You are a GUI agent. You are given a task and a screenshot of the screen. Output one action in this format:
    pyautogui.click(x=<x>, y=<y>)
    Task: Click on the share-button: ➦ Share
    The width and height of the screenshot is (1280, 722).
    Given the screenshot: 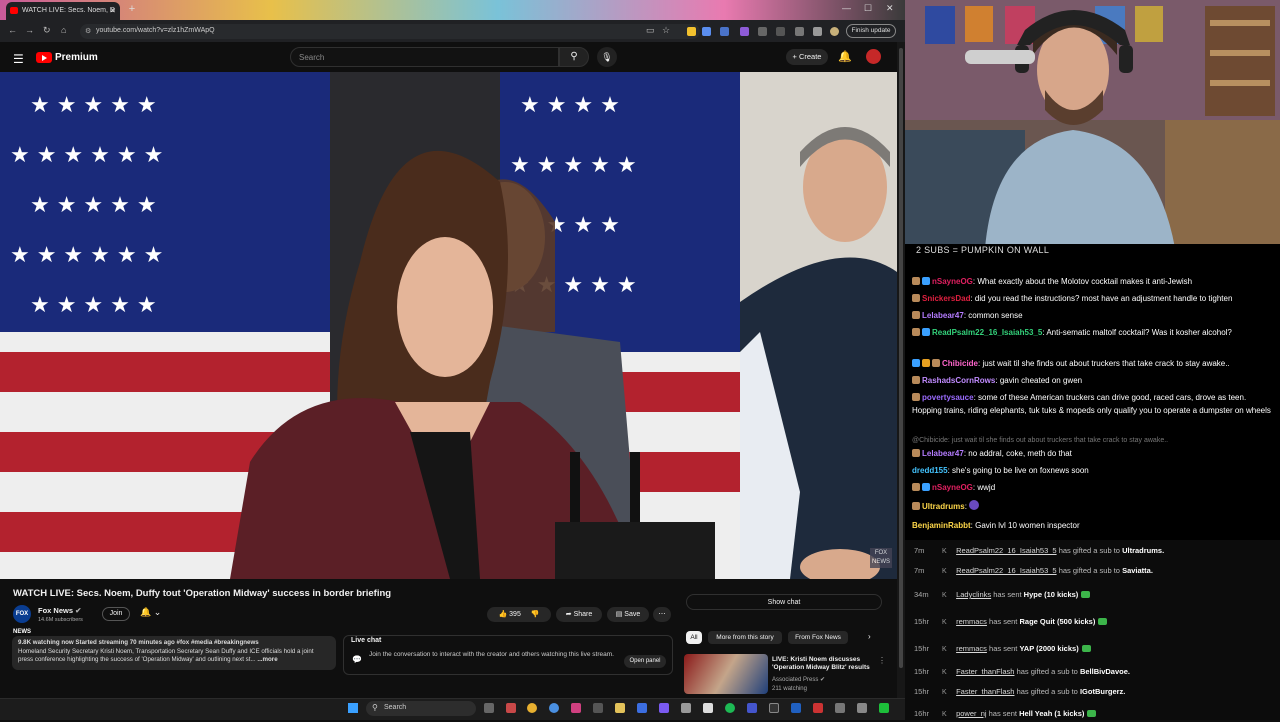 What is the action you would take?
    pyautogui.click(x=579, y=614)
    